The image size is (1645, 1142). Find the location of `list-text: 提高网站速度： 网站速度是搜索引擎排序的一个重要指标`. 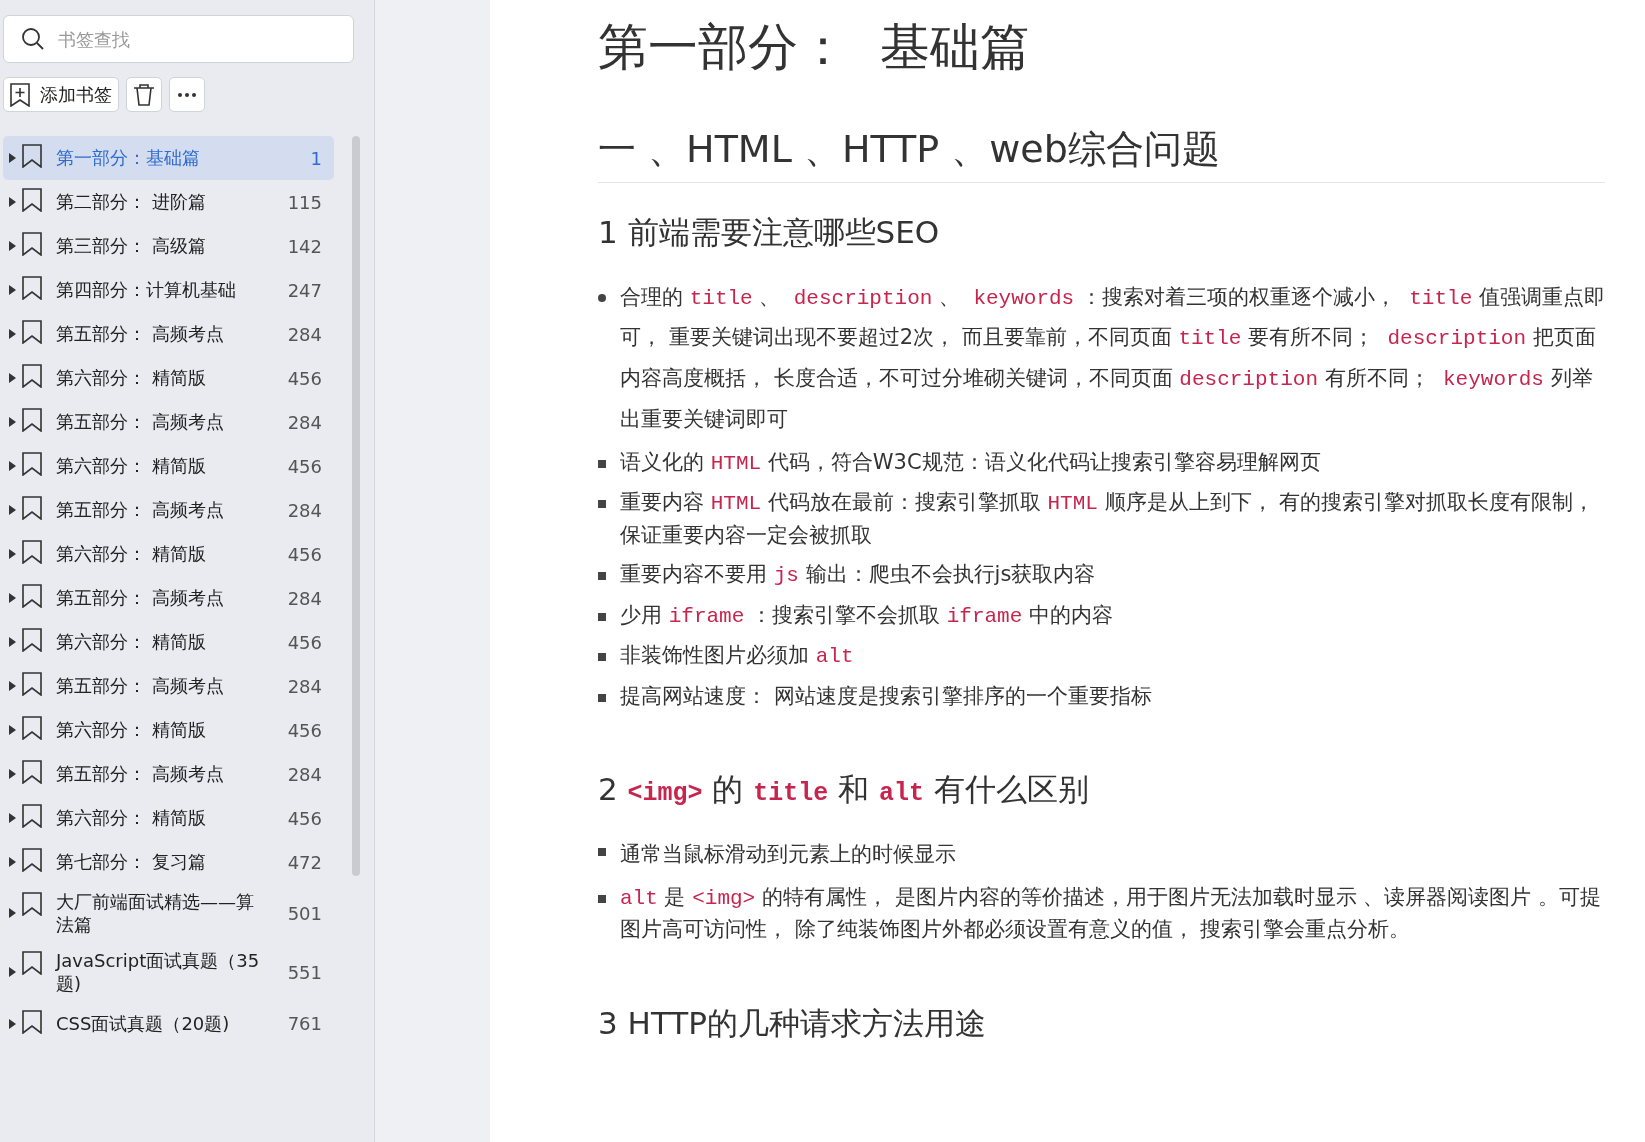

list-text: 提高网站速度： 网站速度是搜索引擎排序的一个重要指标 is located at coordinates (886, 696).